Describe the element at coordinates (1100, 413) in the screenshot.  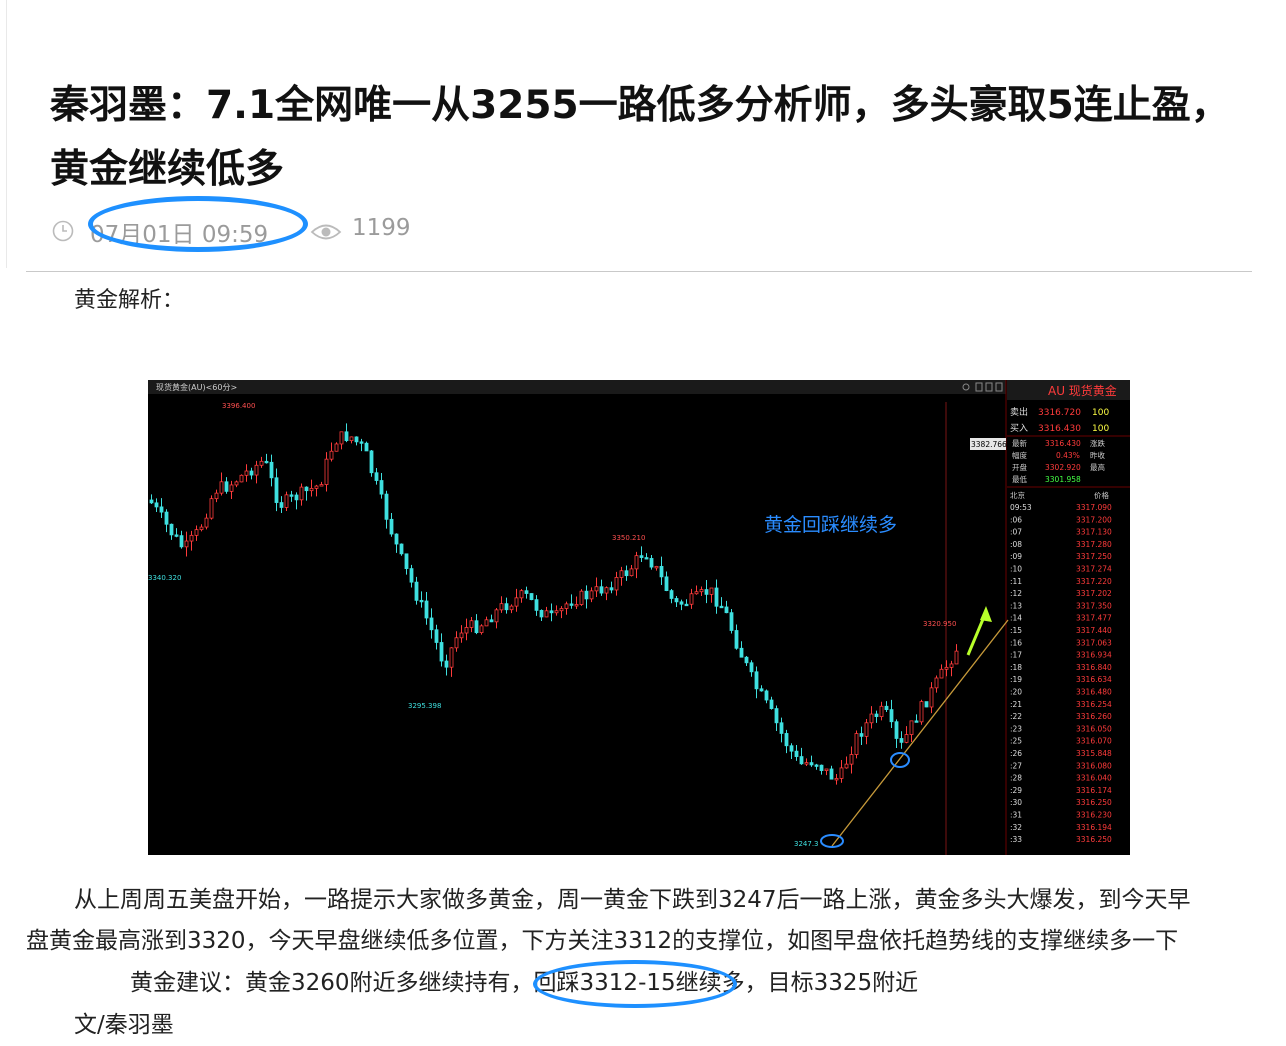
I see `sell-vol: 100` at that location.